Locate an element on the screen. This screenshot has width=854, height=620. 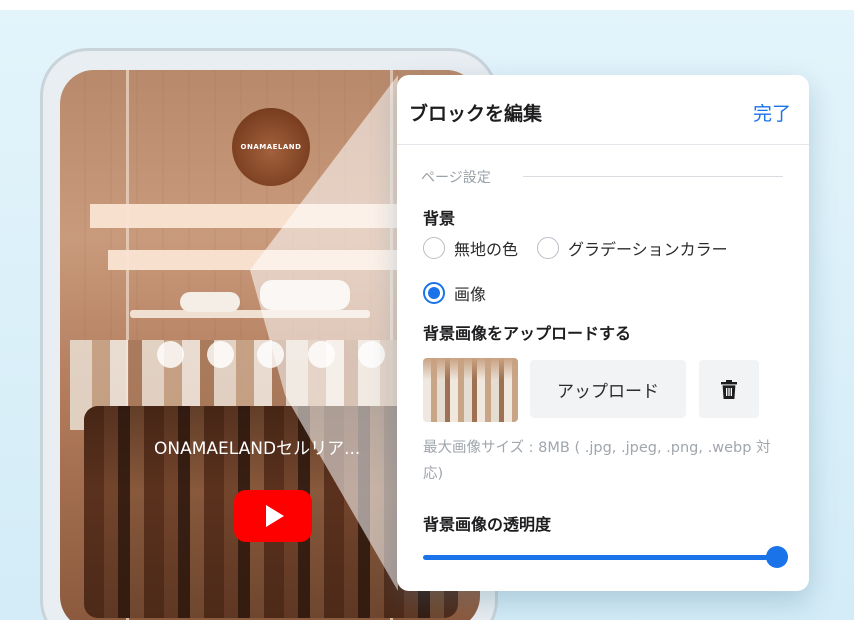
background-label: 背景 is located at coordinates (439, 218).